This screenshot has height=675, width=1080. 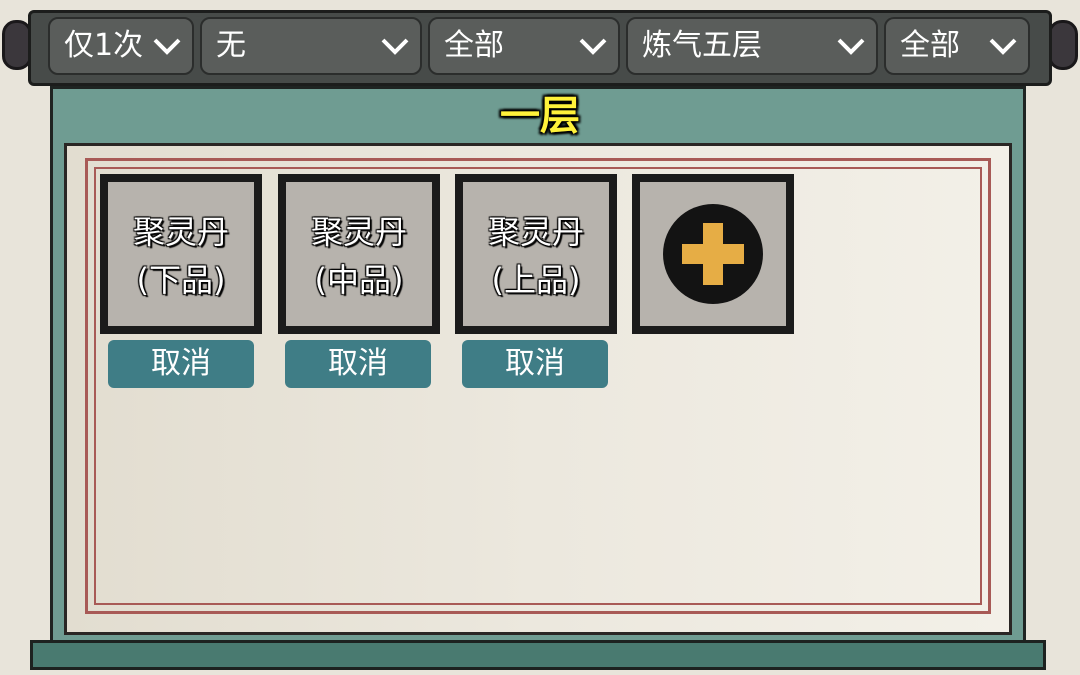 I want to click on item-card: 聚灵丹 (下品), so click(x=181, y=254).